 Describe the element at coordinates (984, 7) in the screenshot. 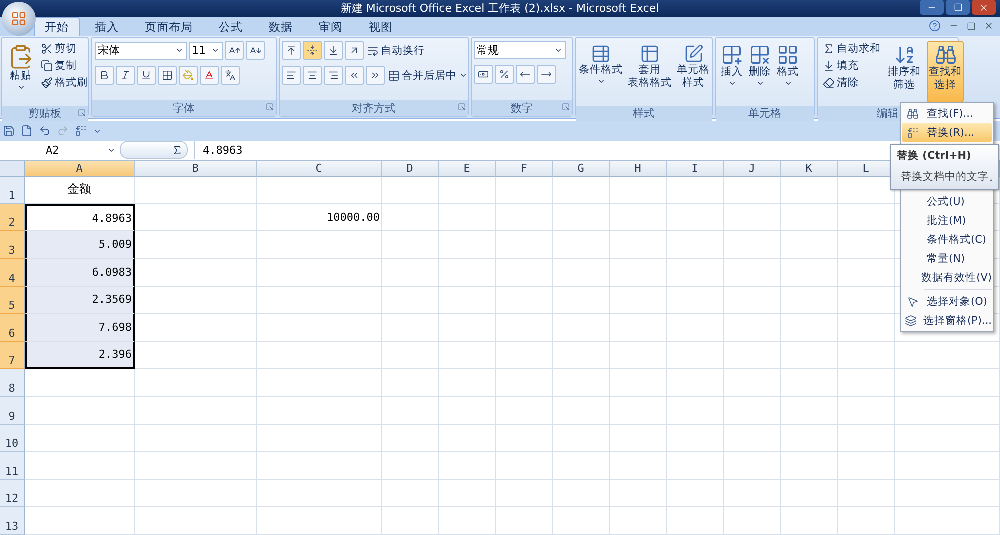

I see `close-button` at that location.